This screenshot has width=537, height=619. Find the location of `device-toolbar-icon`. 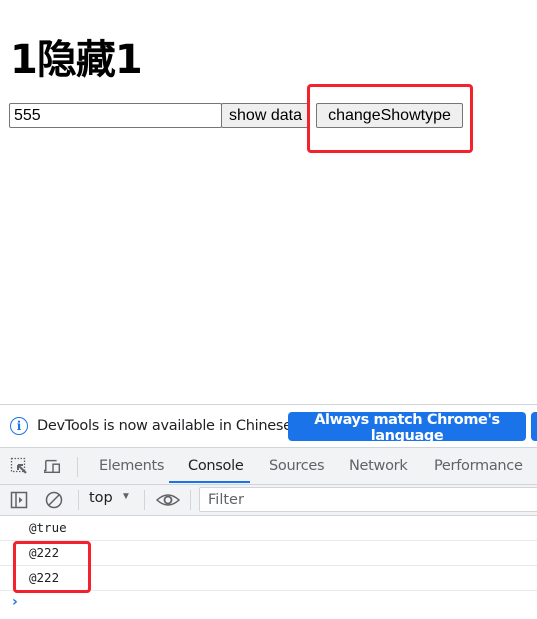

device-toolbar-icon is located at coordinates (53, 466).